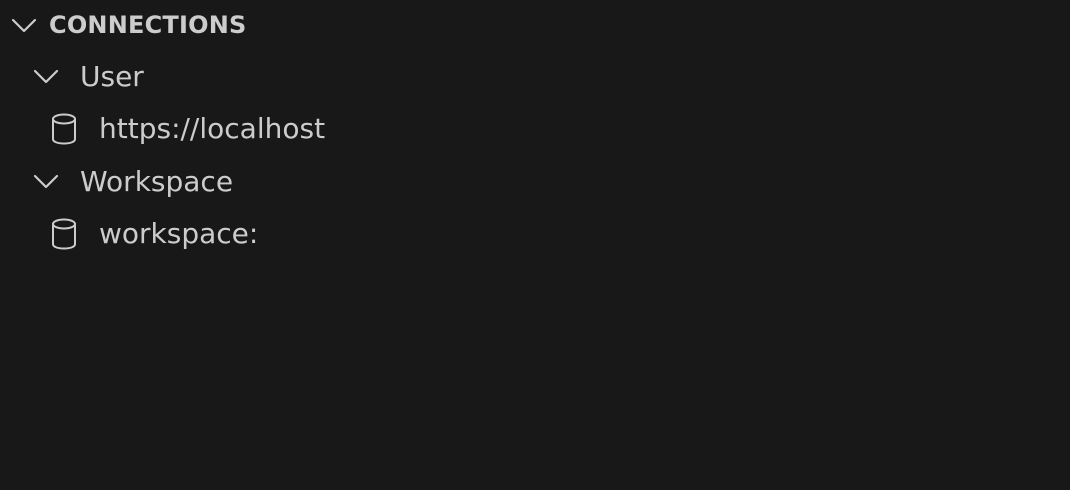 The width and height of the screenshot is (1070, 490). Describe the element at coordinates (535, 25) in the screenshot. I see `connections-section-header: CONNECTIONS` at that location.